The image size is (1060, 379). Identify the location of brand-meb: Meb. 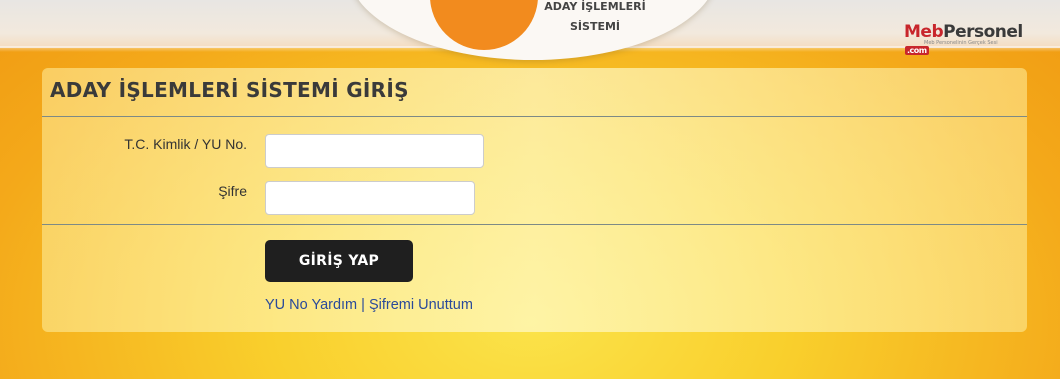
(924, 32).